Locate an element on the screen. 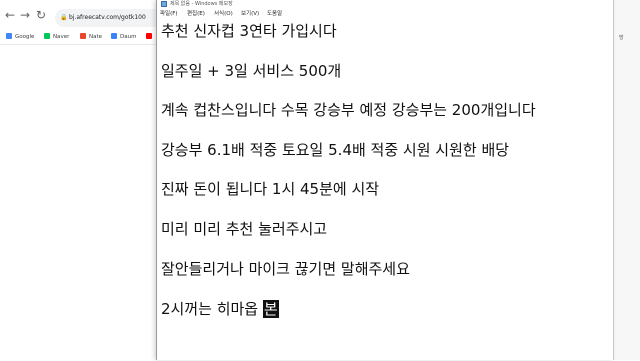 Image resolution: width=640 pixels, height=361 pixels. ime-composing-char: 본 is located at coordinates (270, 309).